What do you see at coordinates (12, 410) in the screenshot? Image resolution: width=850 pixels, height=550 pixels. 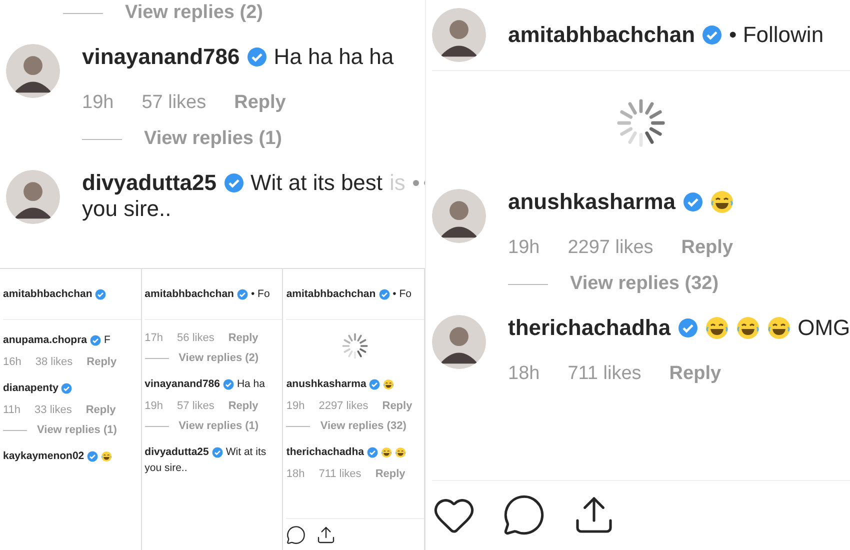 I see `comment-time: 11h` at bounding box center [12, 410].